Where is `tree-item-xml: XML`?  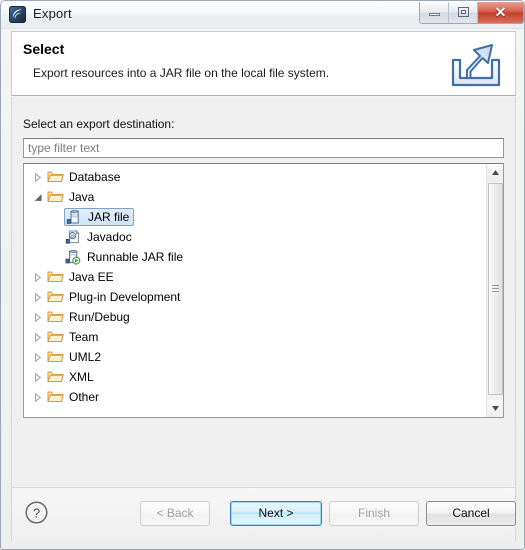 tree-item-xml: XML is located at coordinates (254, 377).